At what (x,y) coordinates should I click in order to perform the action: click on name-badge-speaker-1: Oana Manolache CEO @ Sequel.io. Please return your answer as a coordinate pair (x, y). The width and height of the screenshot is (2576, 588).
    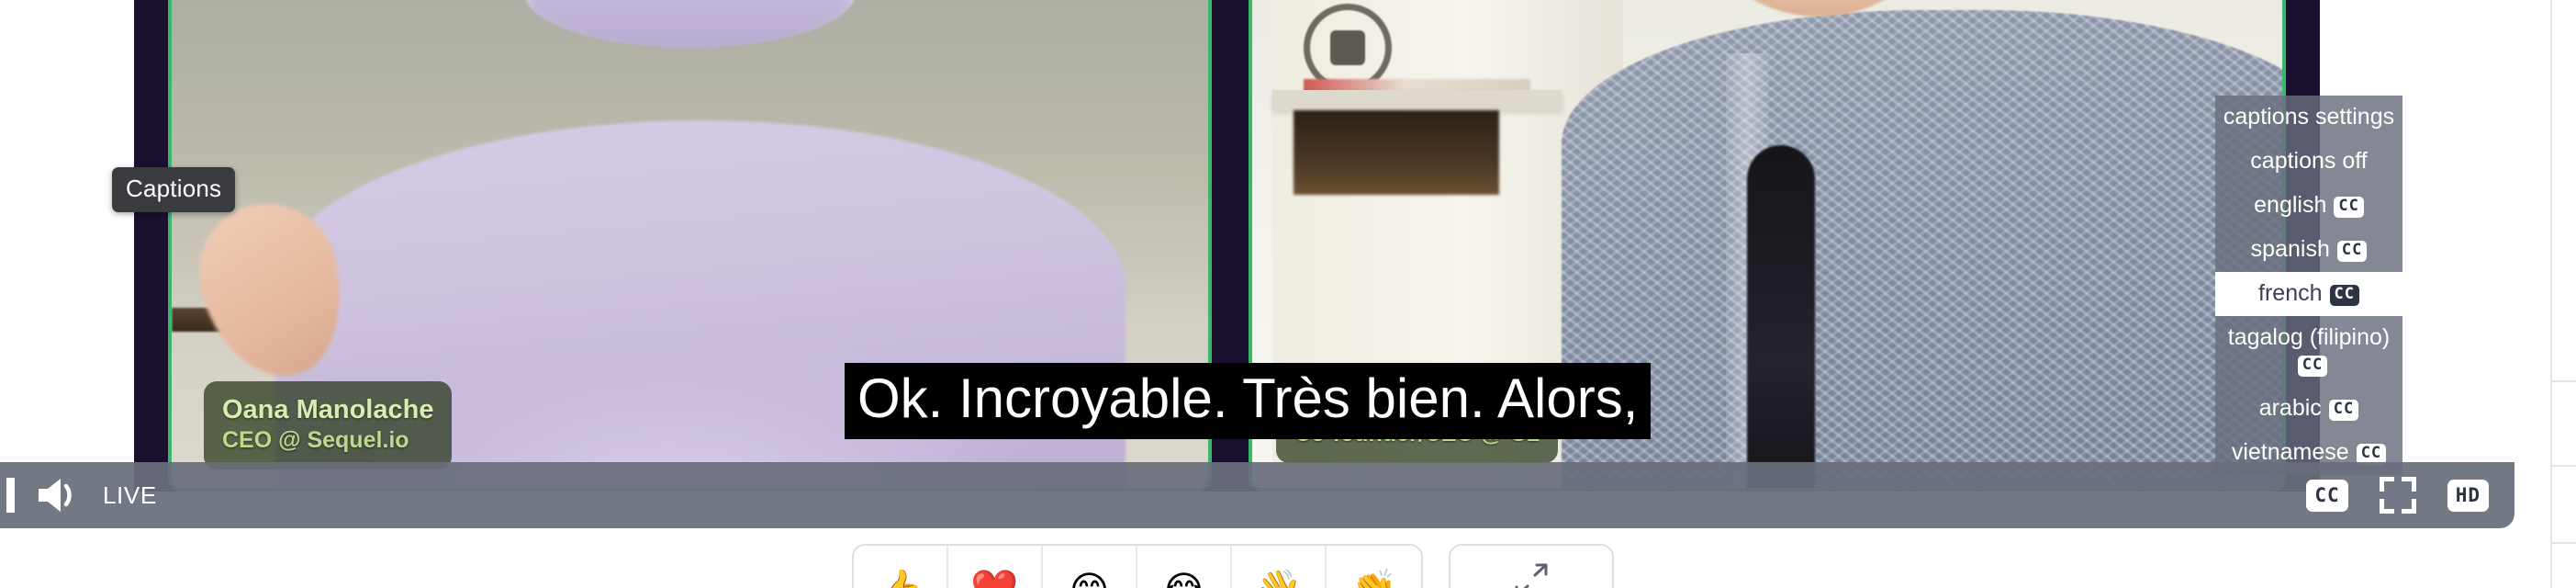
    Looking at the image, I should click on (328, 425).